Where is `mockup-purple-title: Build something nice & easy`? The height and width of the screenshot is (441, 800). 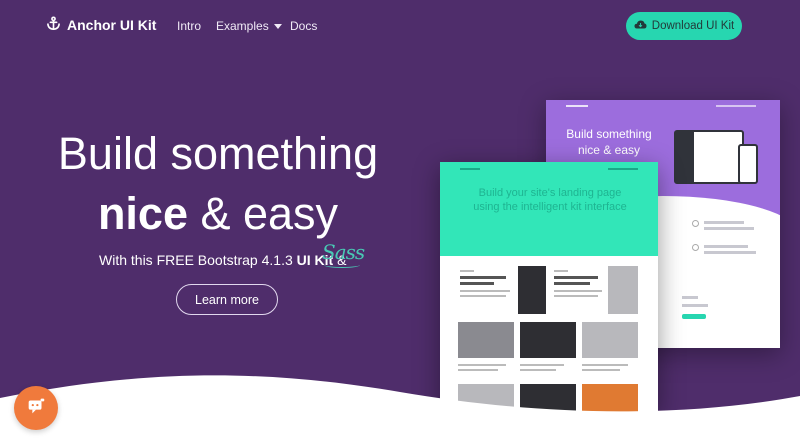
mockup-purple-title: Build something nice & easy is located at coordinates (609, 142).